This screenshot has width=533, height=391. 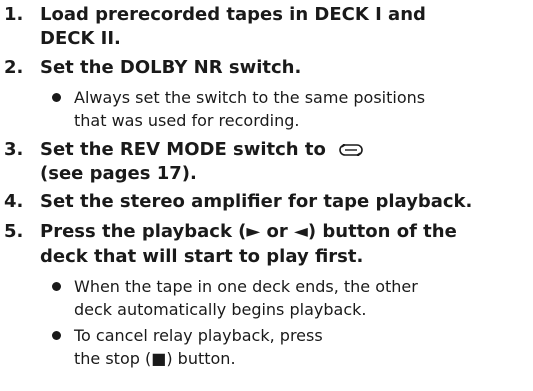 I want to click on step-number: 3., so click(x=14, y=149).